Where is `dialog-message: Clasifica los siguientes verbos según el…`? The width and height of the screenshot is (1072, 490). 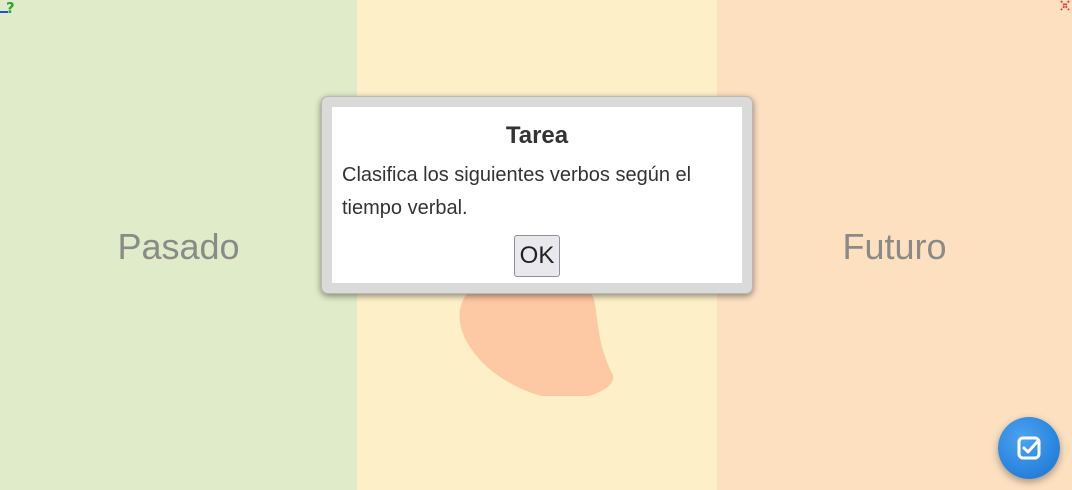
dialog-message: Clasifica los siguientes verbos según el… is located at coordinates (517, 191).